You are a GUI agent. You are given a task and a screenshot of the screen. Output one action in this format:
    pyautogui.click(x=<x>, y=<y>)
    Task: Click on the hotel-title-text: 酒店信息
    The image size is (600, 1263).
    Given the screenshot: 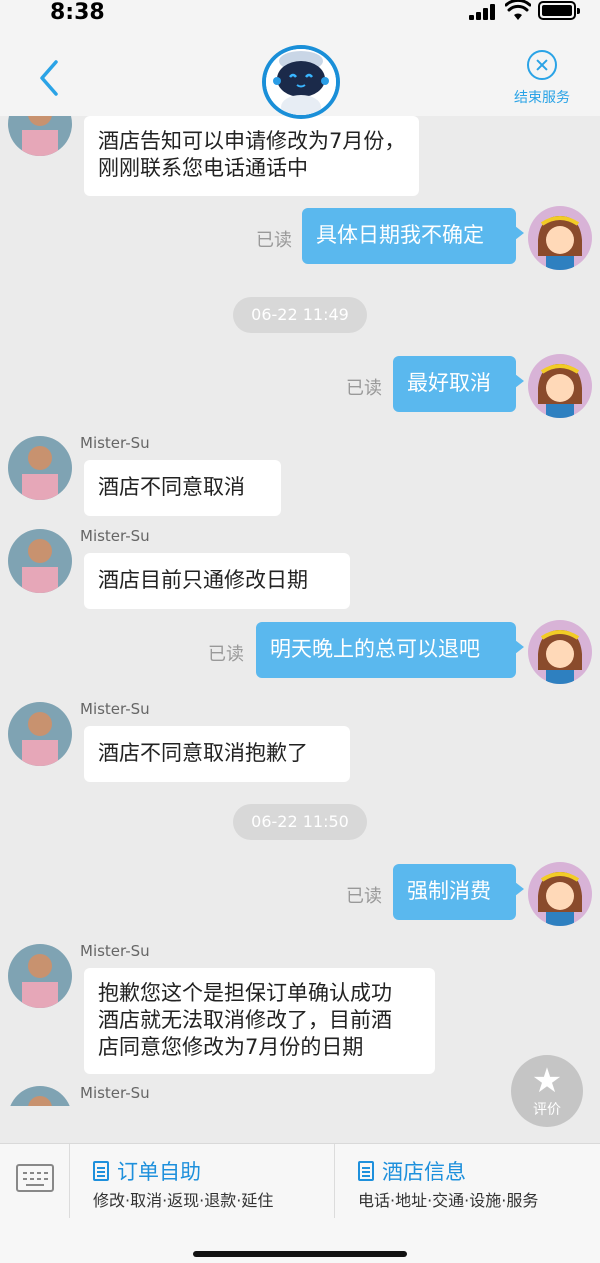 What is the action you would take?
    pyautogui.click(x=424, y=1172)
    